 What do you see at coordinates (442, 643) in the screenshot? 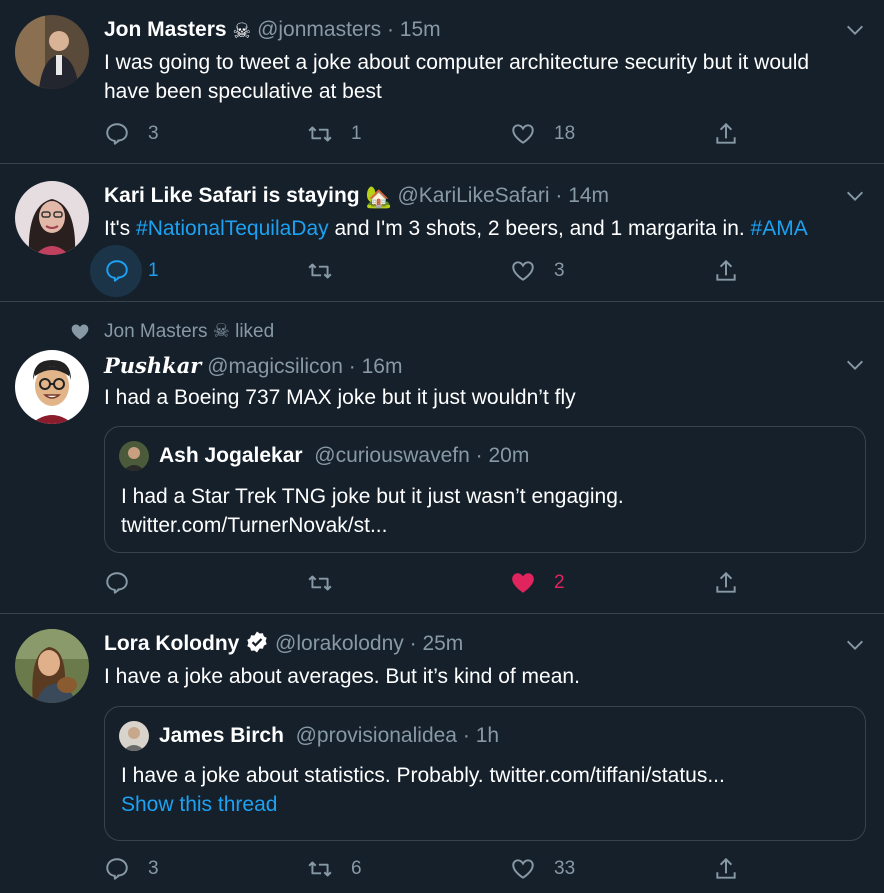
I see `timestamp: 25m` at bounding box center [442, 643].